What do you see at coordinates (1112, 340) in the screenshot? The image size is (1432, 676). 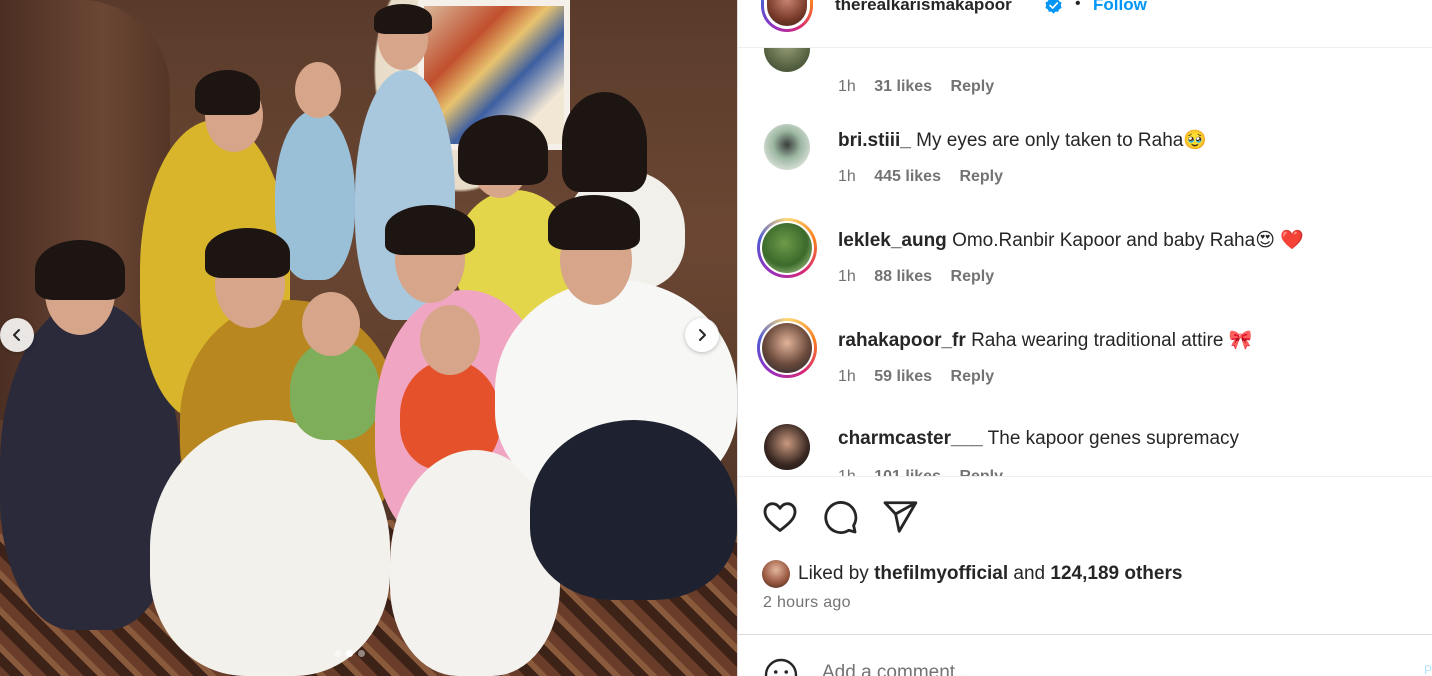 I see `comment-body: Raha wearing traditional attire 🎀` at bounding box center [1112, 340].